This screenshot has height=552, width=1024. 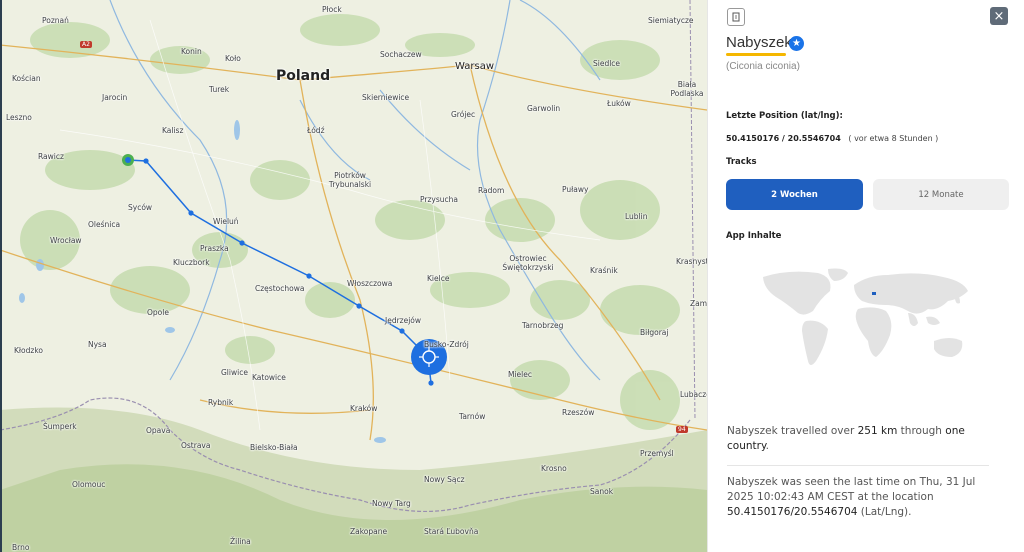 What do you see at coordinates (446, 344) in the screenshot?
I see `city-label: Busko-Zdrój` at bounding box center [446, 344].